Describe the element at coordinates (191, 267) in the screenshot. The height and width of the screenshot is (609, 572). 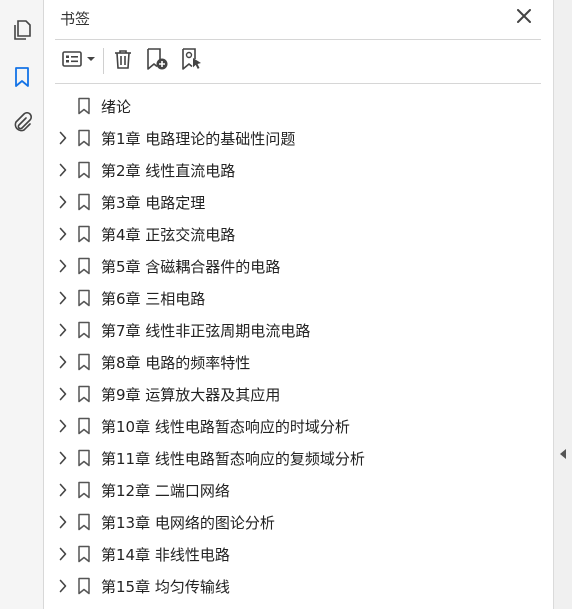
I see `bookmark-label: 第5章 含磁耦合器件的电路` at that location.